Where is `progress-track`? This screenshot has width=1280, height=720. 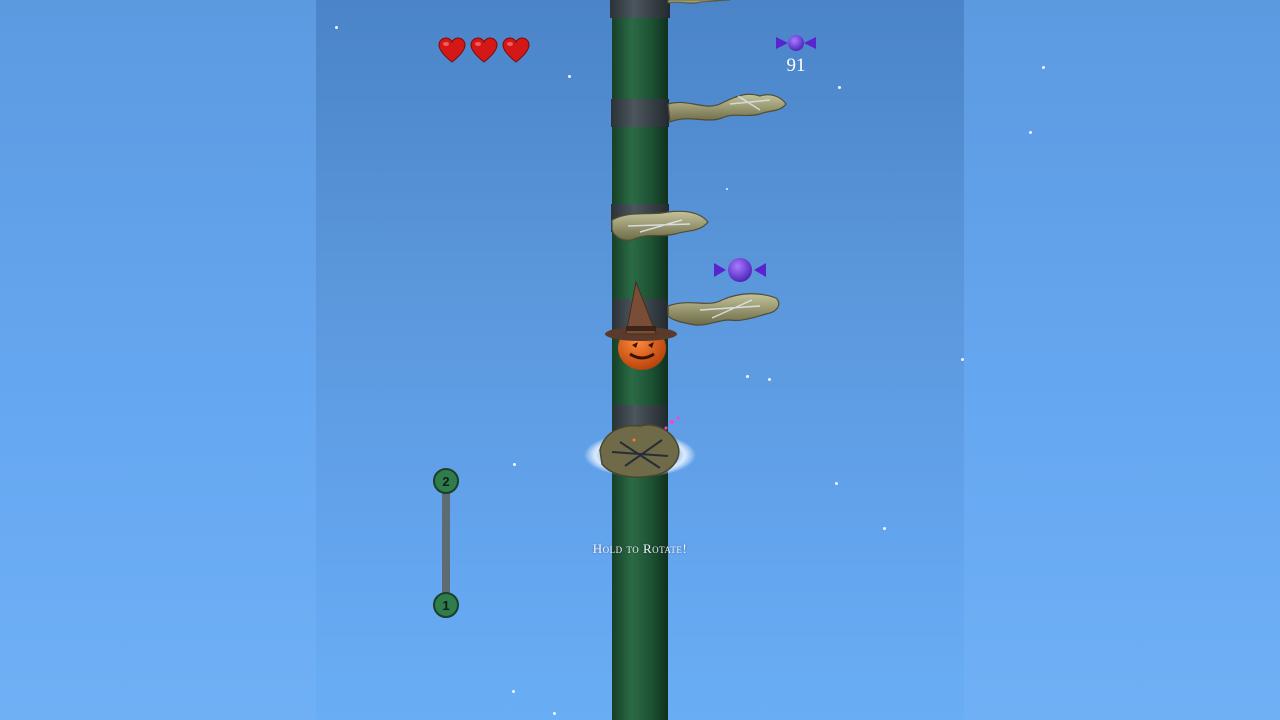
progress-track is located at coordinates (446, 542).